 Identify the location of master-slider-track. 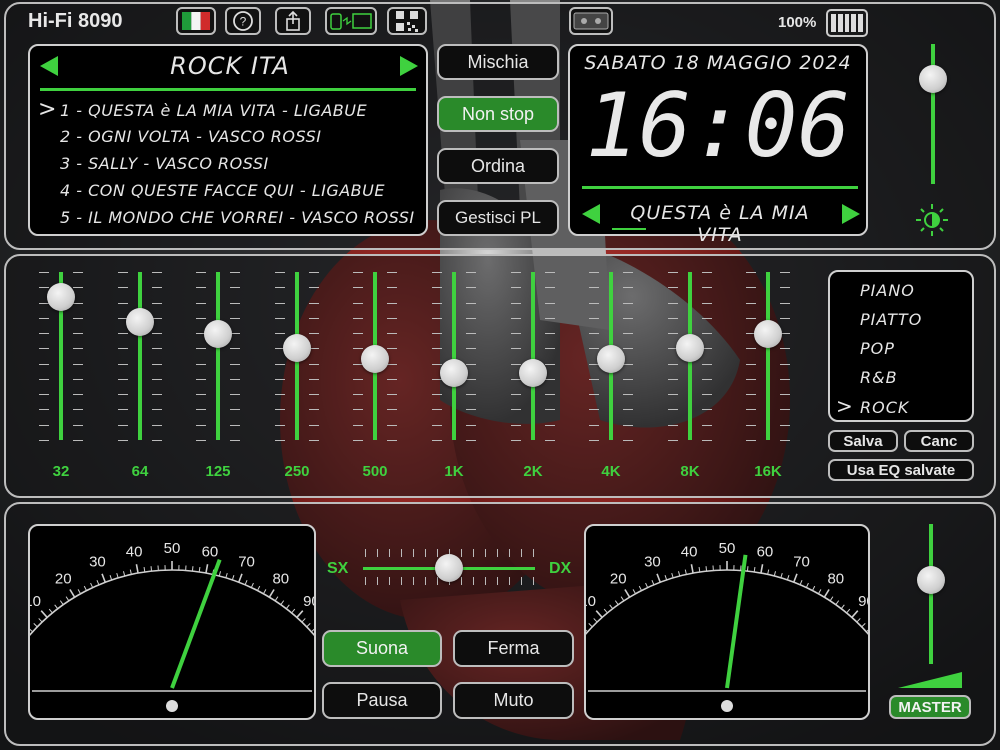
(931, 594).